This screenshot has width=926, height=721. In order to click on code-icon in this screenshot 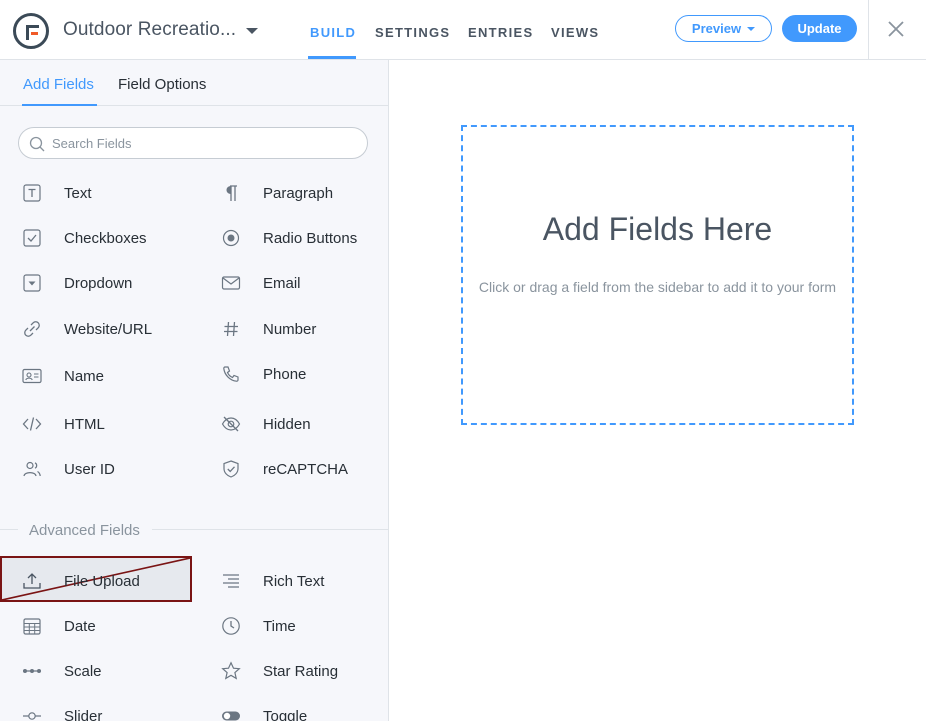, I will do `click(32, 424)`.